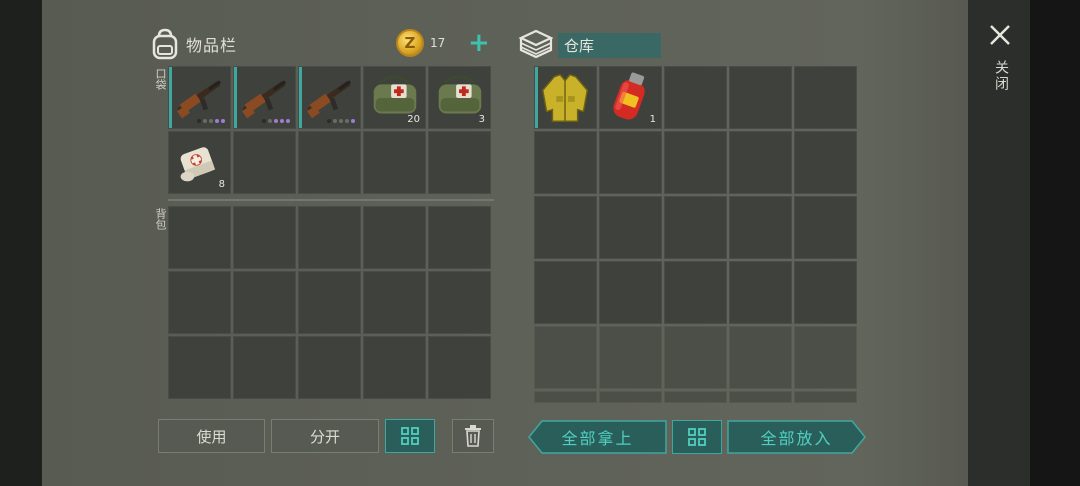 This screenshot has width=1080, height=486. Describe the element at coordinates (199, 162) in the screenshot. I see `inventory-slot: 8` at that location.